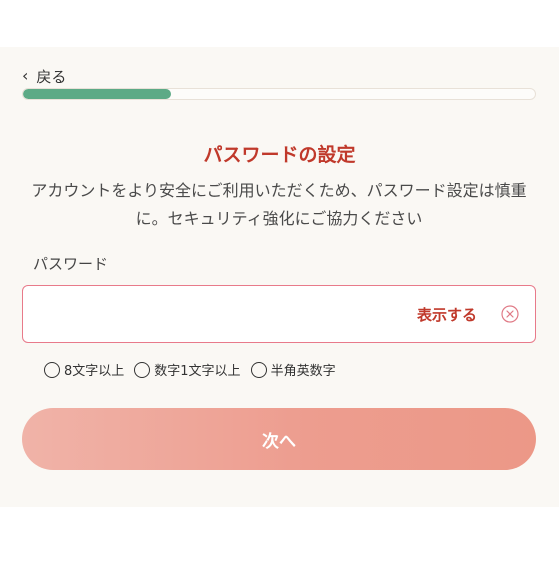 Image resolution: width=559 pixels, height=562 pixels. Describe the element at coordinates (71, 264) in the screenshot. I see `password-label: パスワード` at that location.